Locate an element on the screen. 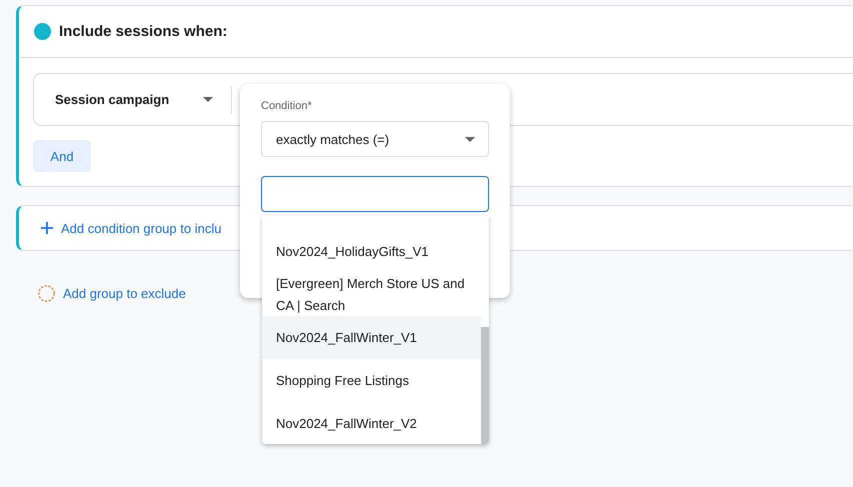 The height and width of the screenshot is (487, 853). plus-icon is located at coordinates (47, 228).